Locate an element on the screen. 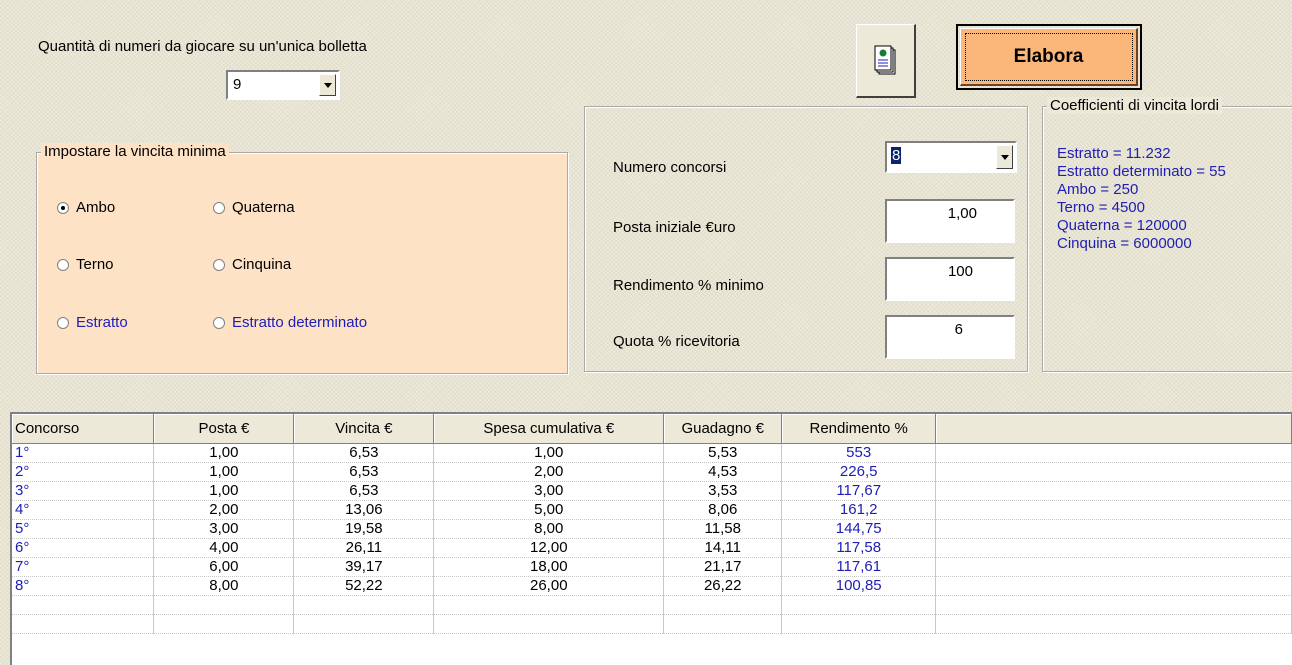 The height and width of the screenshot is (665, 1292). elabora-label: Elabora is located at coordinates (1048, 56).